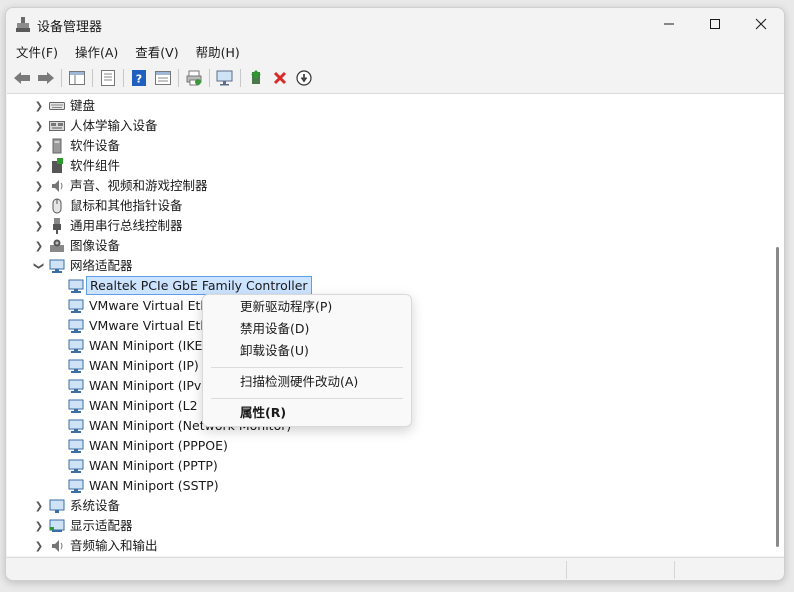 This screenshot has width=794, height=592. What do you see at coordinates (307, 382) in the screenshot?
I see `menu-item-scan-hardware: 扫描检测硬件改动(A)` at bounding box center [307, 382].